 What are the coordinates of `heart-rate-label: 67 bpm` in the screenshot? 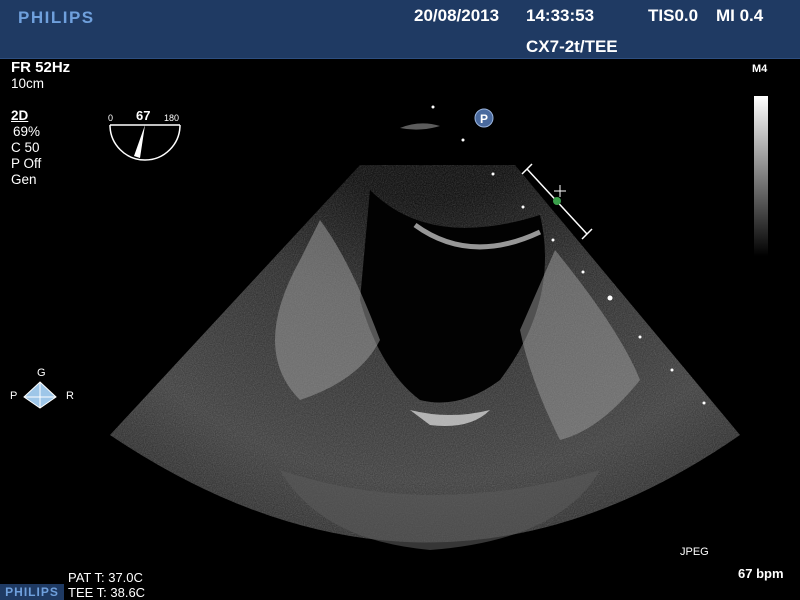 It's located at (761, 573).